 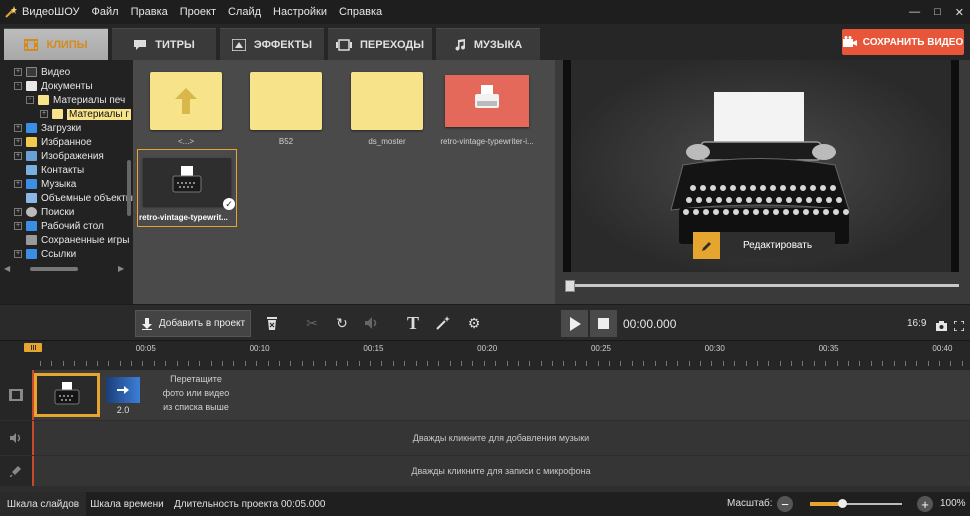 I want to click on tree-item-searches: + Поиски, so click(x=44, y=212).